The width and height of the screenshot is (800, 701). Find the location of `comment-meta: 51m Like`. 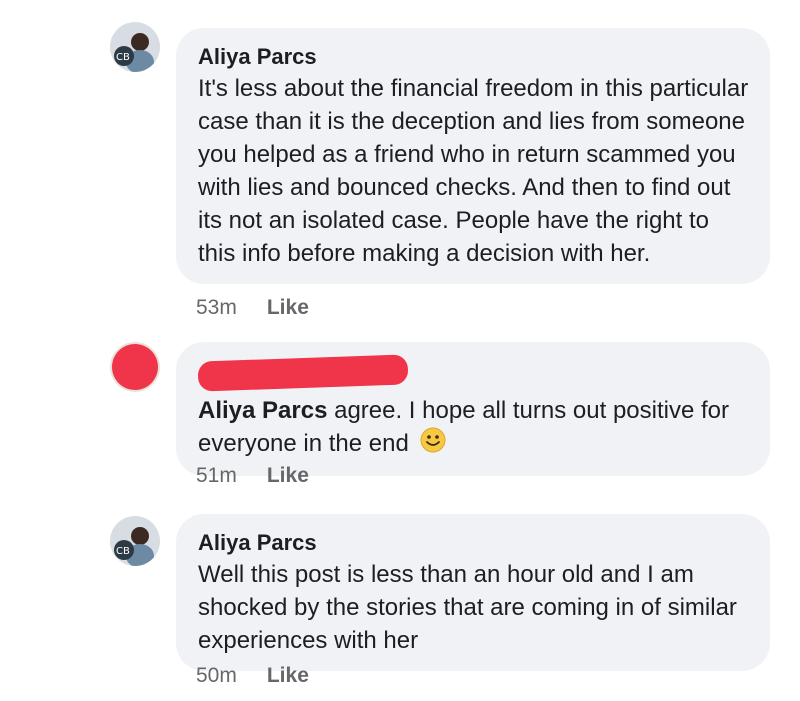

comment-meta: 51m Like is located at coordinates (252, 476).